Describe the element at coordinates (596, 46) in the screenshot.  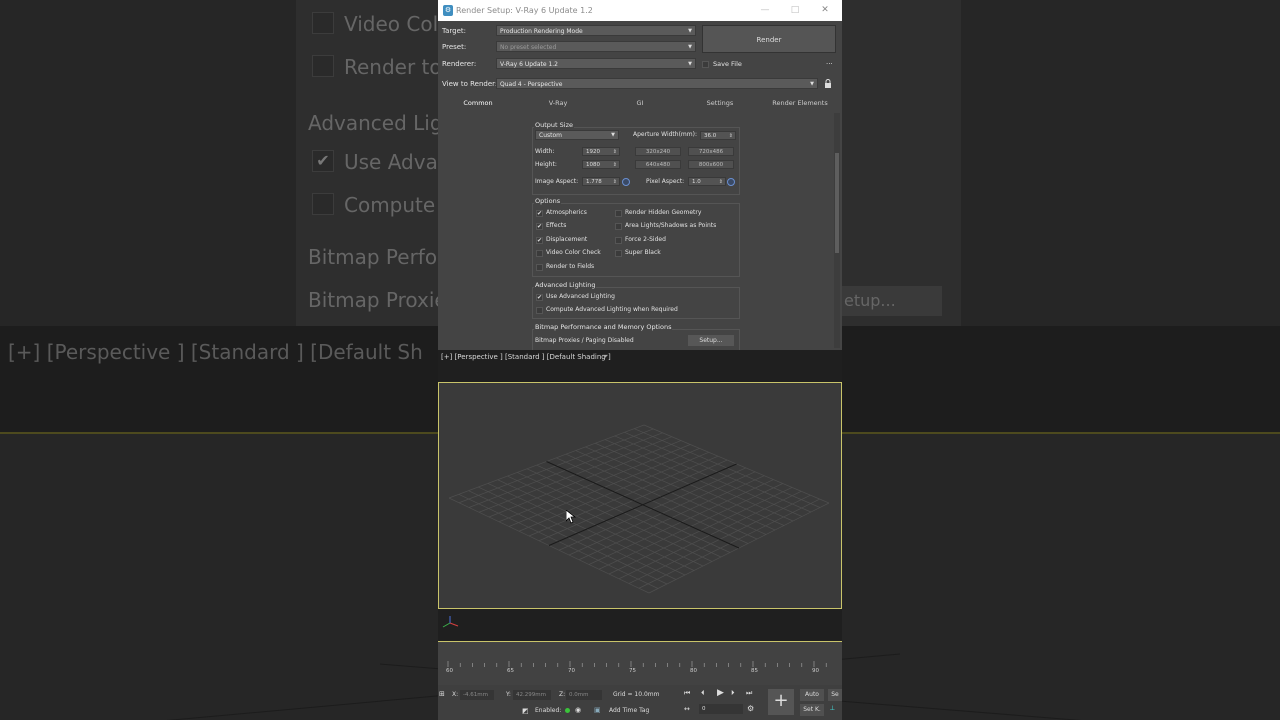
I see `preset-dropdown: No preset selected ▼` at that location.